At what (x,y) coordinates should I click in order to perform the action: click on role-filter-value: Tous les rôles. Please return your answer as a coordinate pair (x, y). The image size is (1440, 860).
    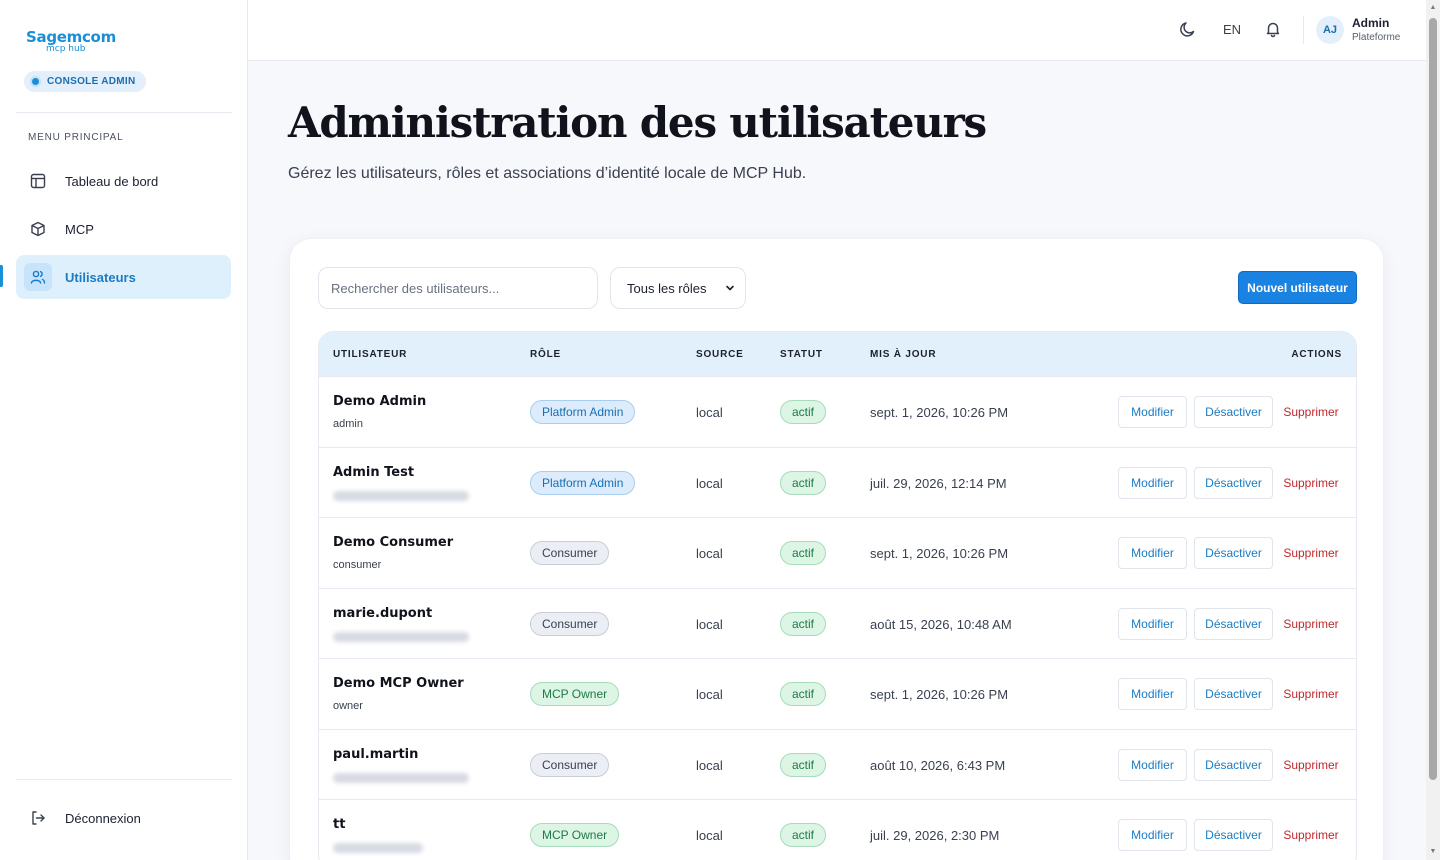
    Looking at the image, I should click on (667, 288).